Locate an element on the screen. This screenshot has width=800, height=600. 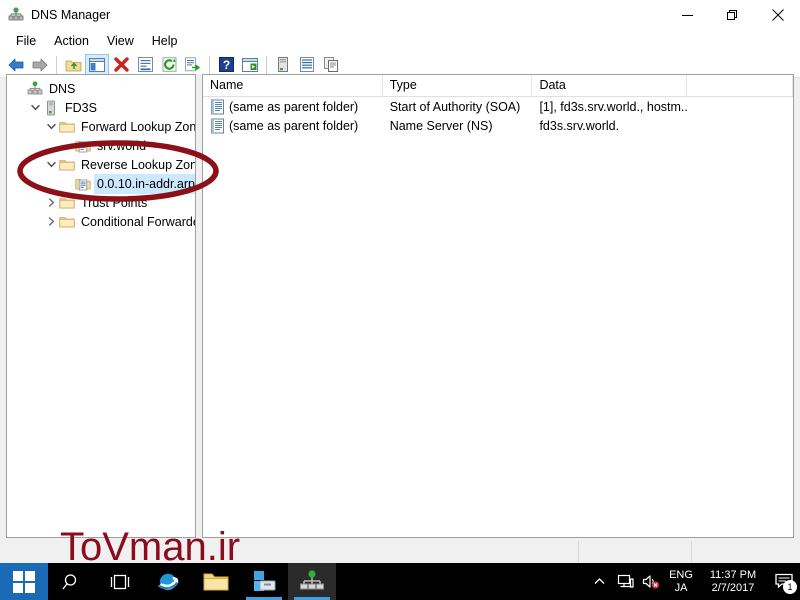
table-cell-type: Start of Authority (SOA) is located at coordinates (455, 106).